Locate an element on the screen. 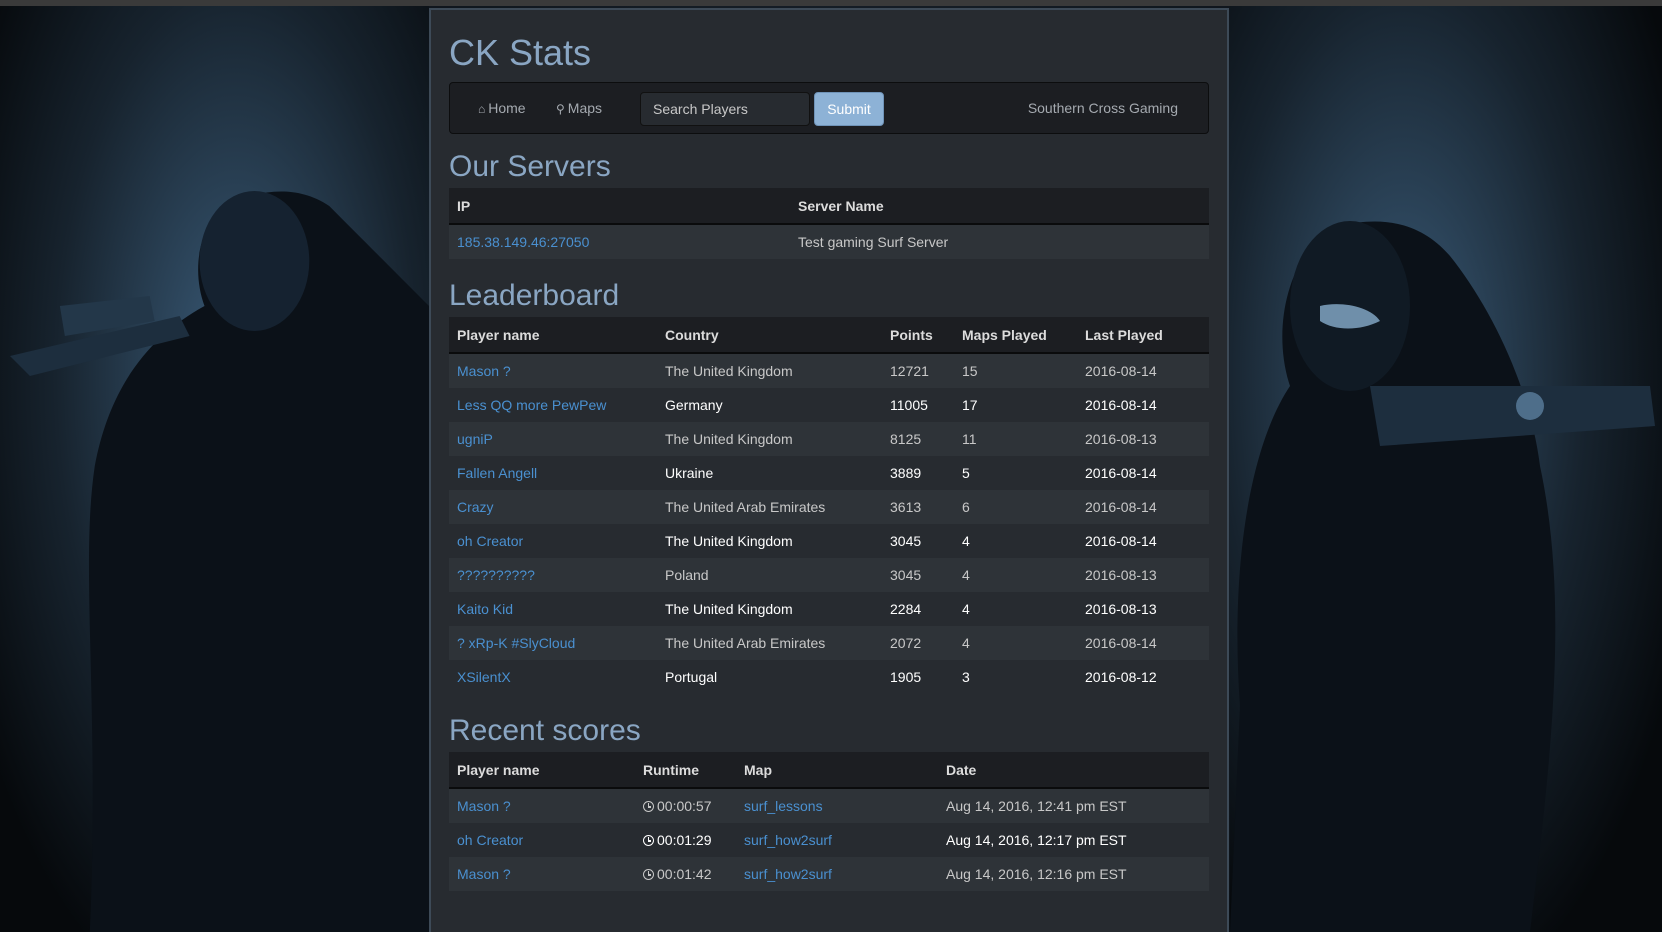  player-link: Less QQ more PewPew is located at coordinates (553, 405).